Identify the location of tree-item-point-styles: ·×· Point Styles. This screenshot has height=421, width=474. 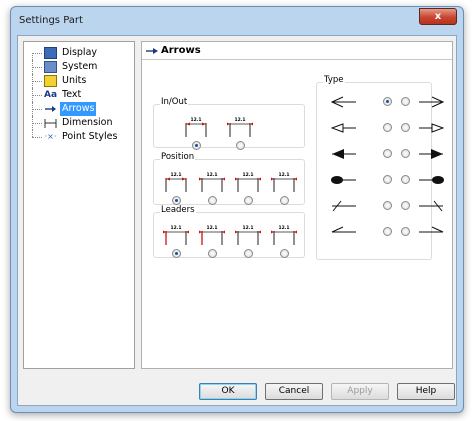
(78, 137).